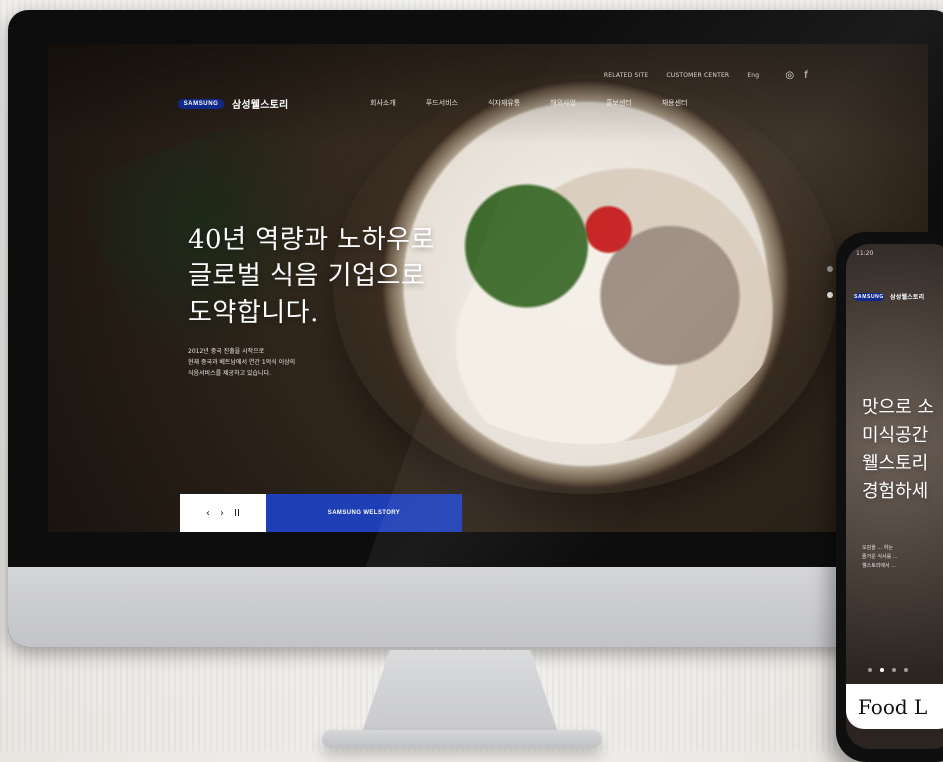  I want to click on hero-description-line-1: 2012년 중국 진출을 시작으로, so click(226, 351).